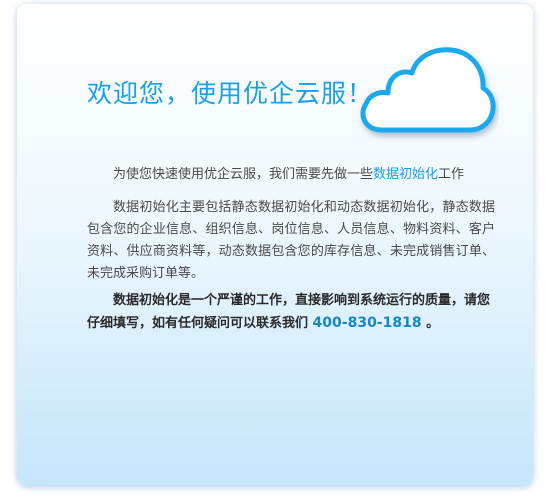 The height and width of the screenshot is (500, 550). I want to click on support-phone: 400-830-1818, so click(367, 323).